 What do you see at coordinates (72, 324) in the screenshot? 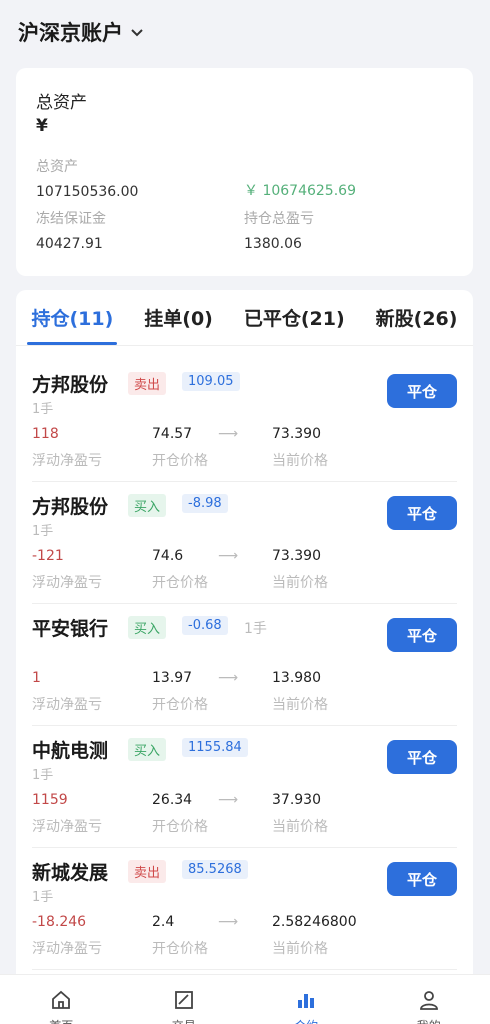
I see `tab-holdings: 持仓(11)` at bounding box center [72, 324].